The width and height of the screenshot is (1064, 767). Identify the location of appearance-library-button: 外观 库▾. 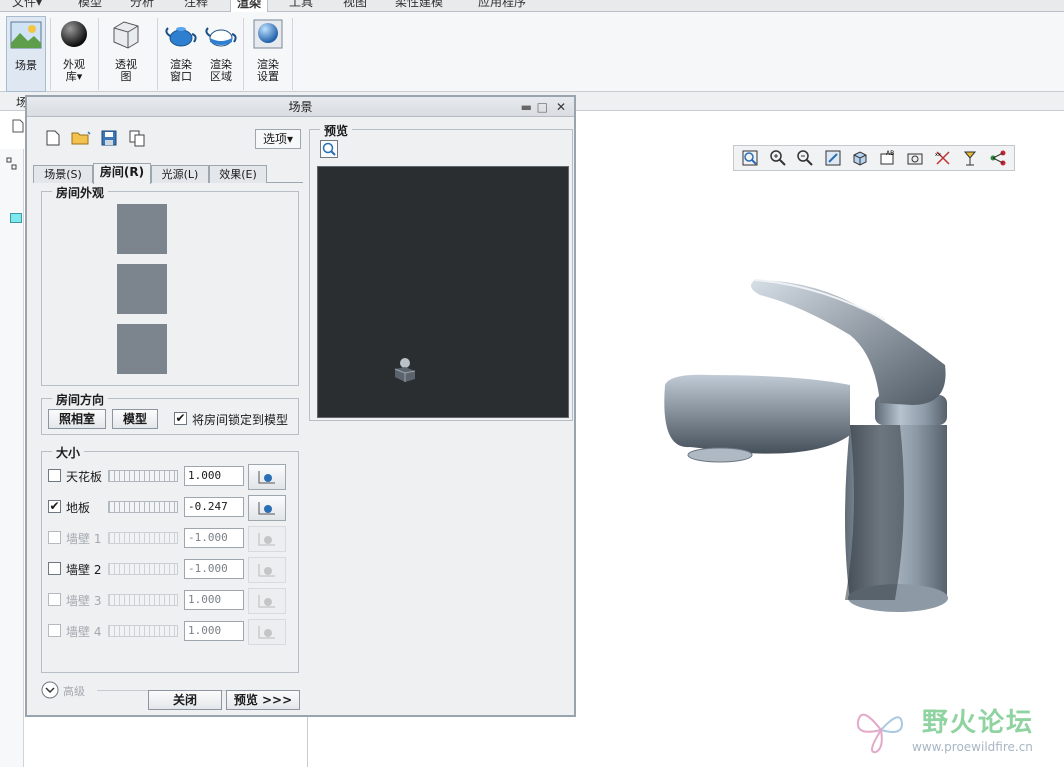
(74, 54).